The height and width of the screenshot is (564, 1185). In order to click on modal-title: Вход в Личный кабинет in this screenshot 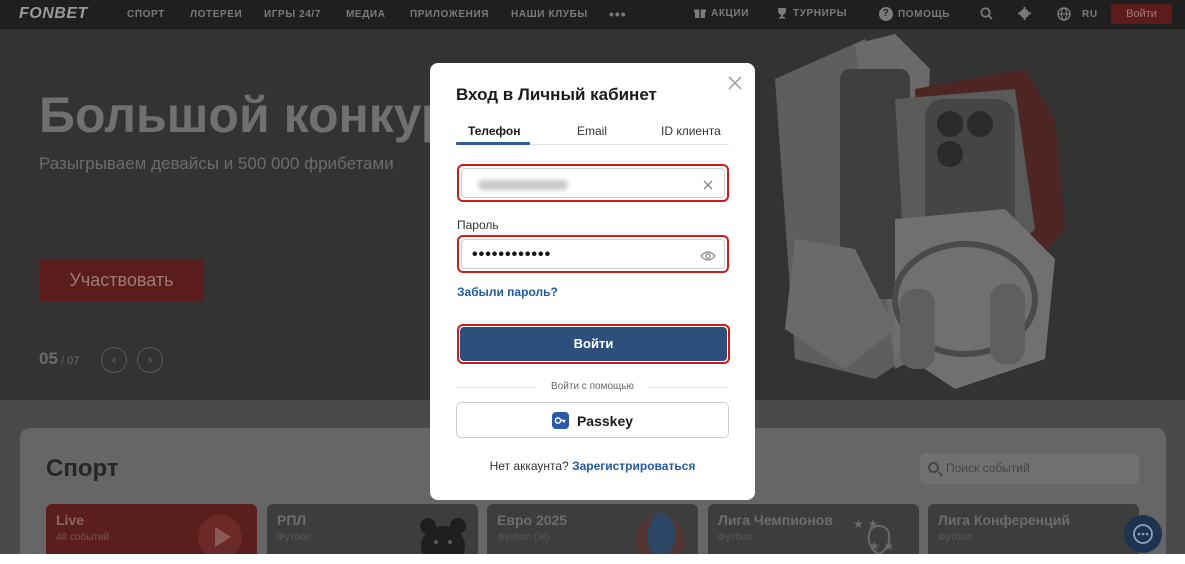, I will do `click(556, 94)`.